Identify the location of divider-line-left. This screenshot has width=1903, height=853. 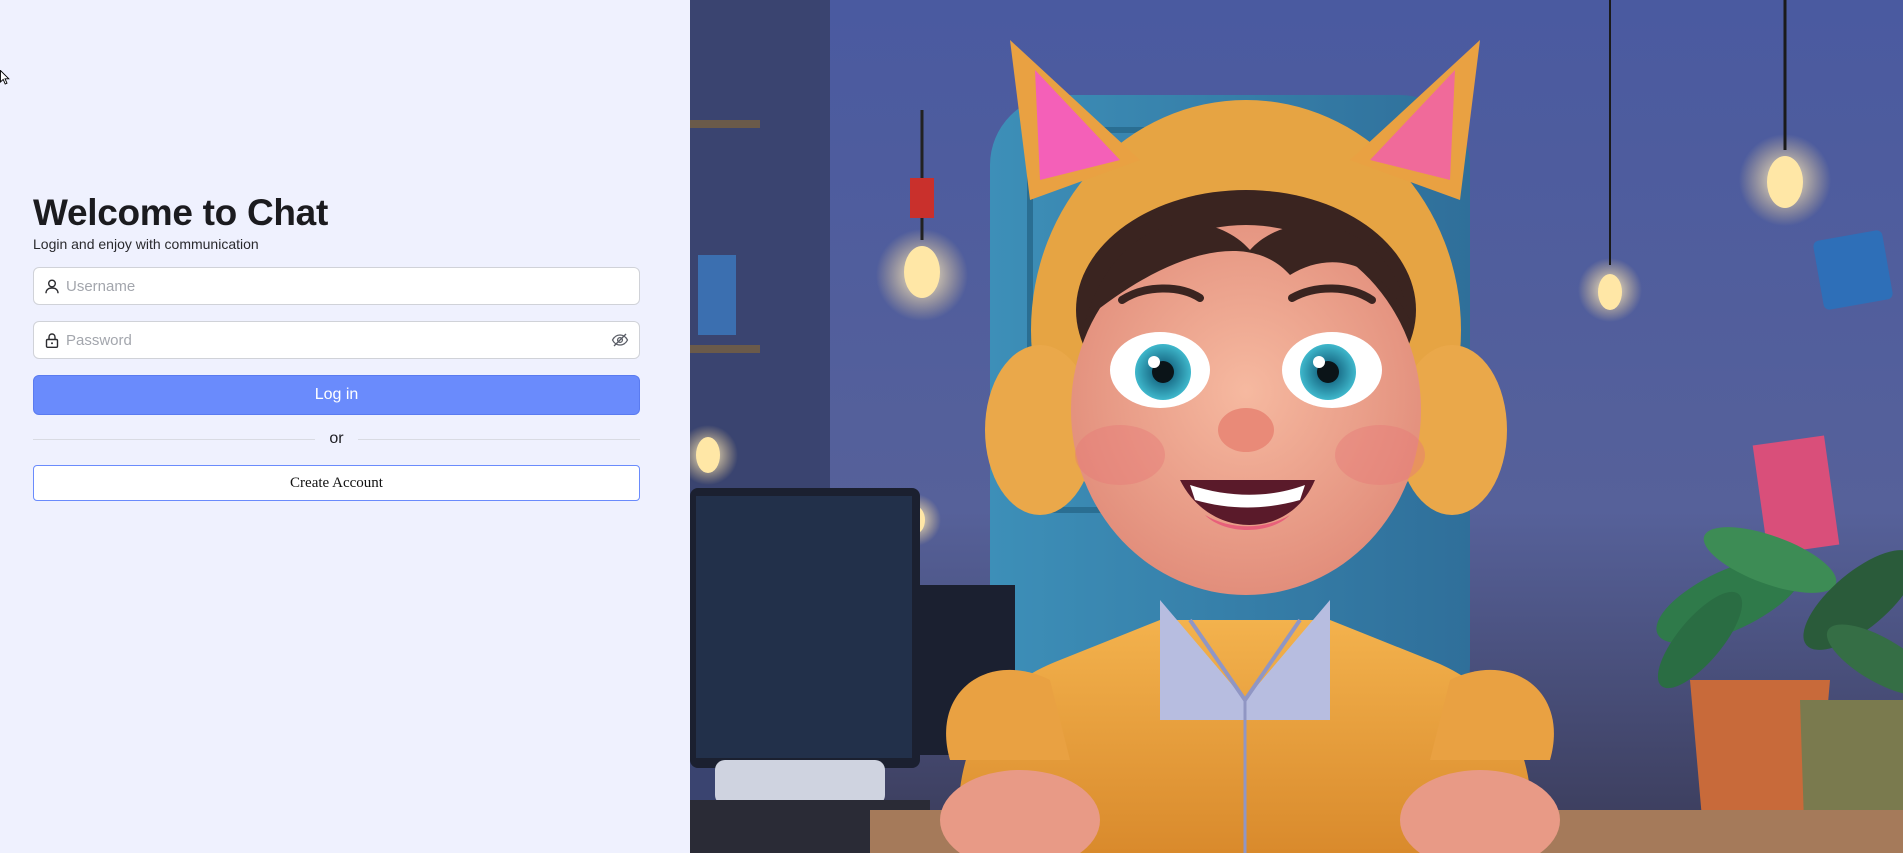
(174, 439).